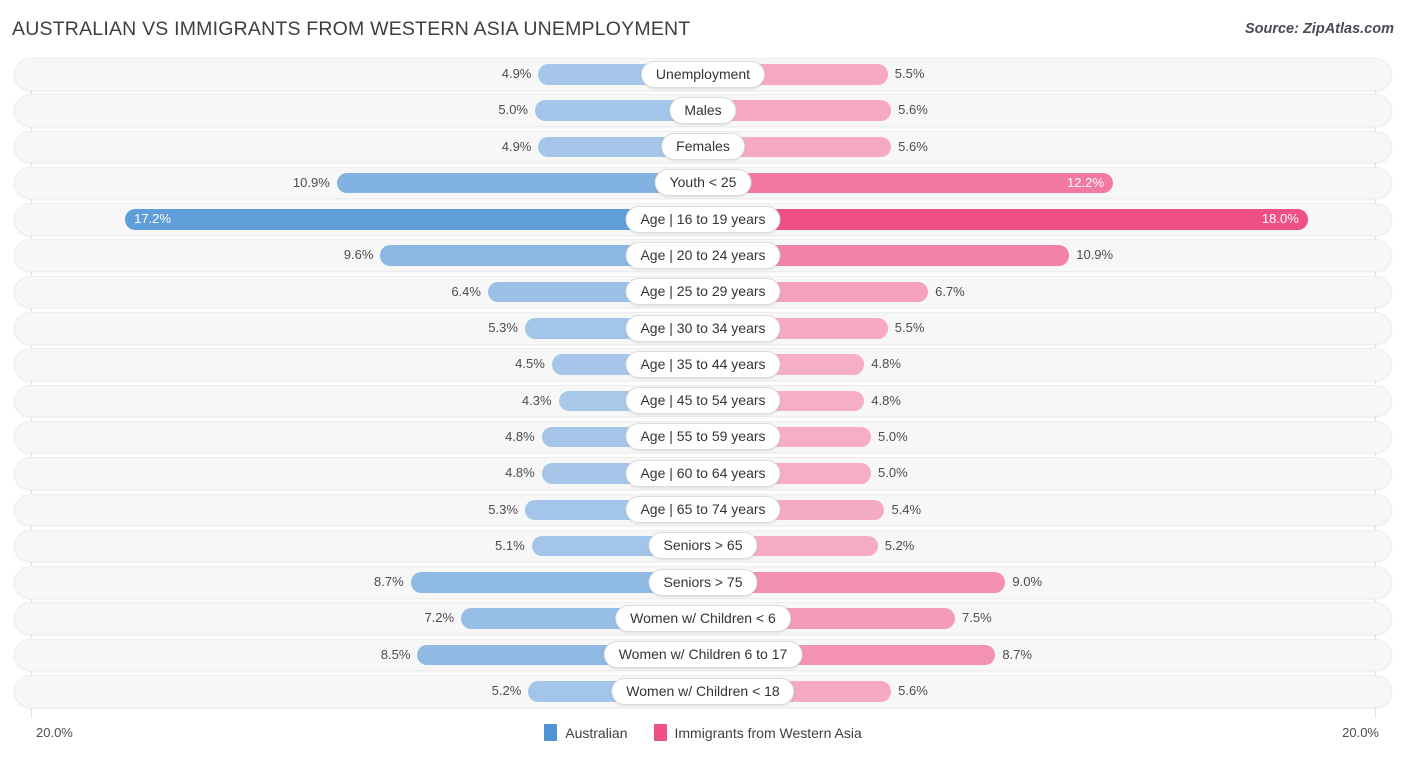 Image resolution: width=1406 pixels, height=757 pixels. I want to click on table-row: 8.7% 9.0% Seniors > 75, so click(703, 582).